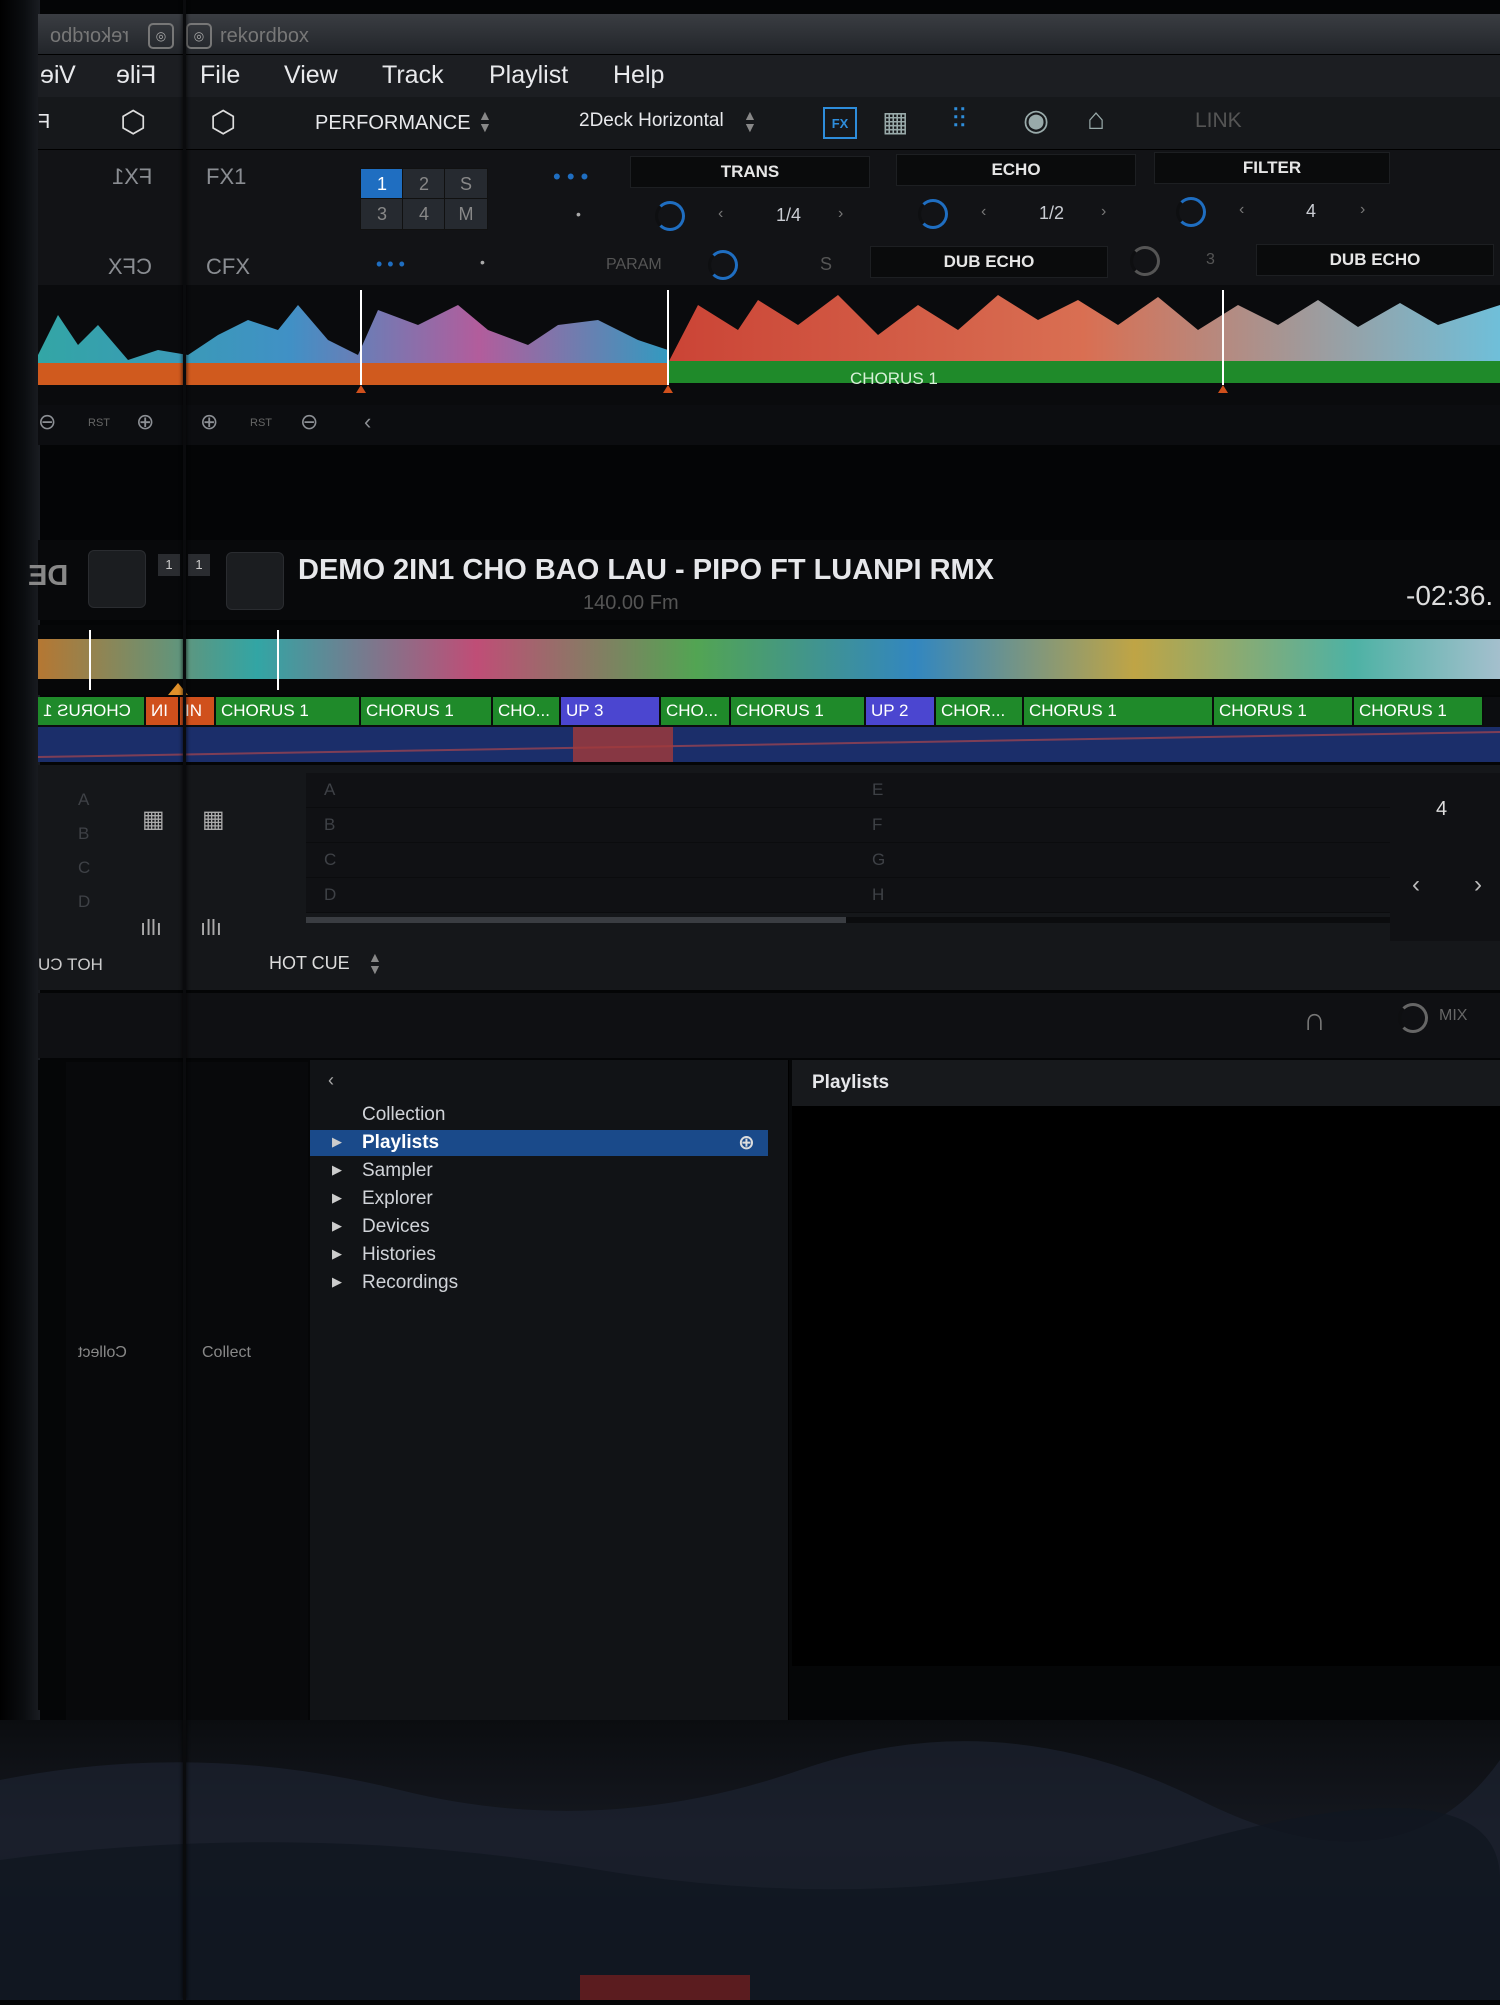  Describe the element at coordinates (84, 833) in the screenshot. I see `hot-cue-letter: B` at that location.